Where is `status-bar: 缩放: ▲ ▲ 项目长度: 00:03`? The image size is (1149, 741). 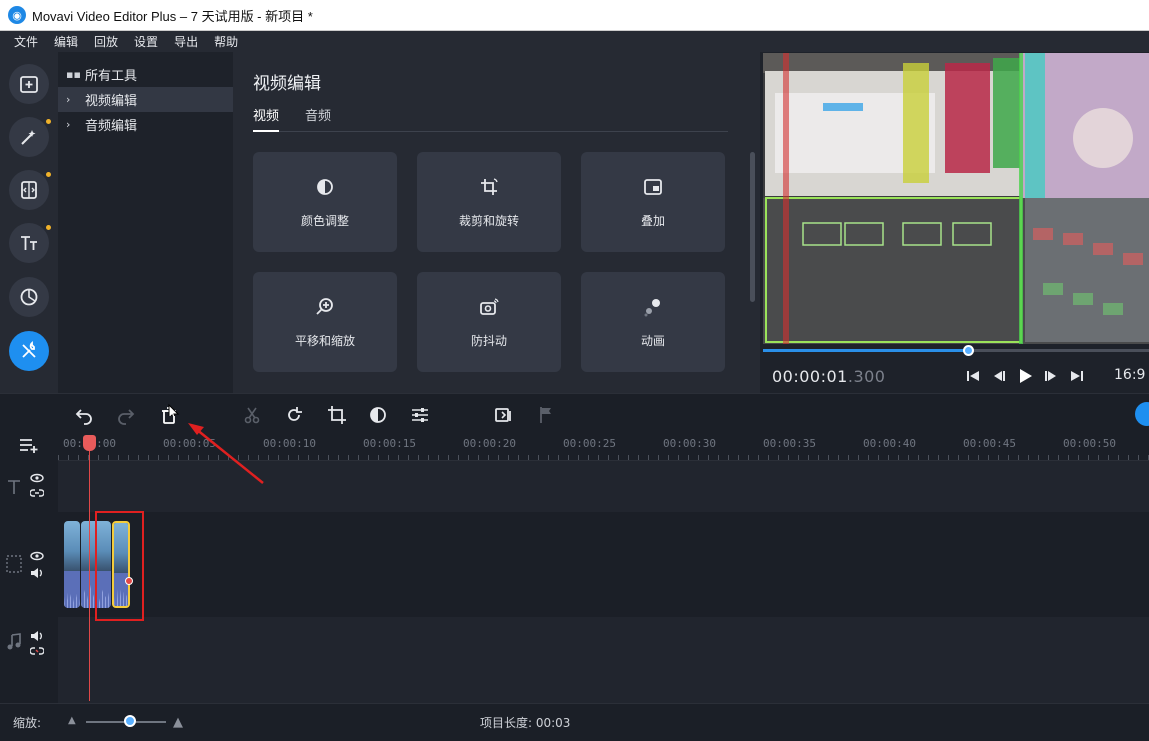
status-bar: 缩放: ▲ ▲ 项目长度: 00:03 is located at coordinates (574, 722).